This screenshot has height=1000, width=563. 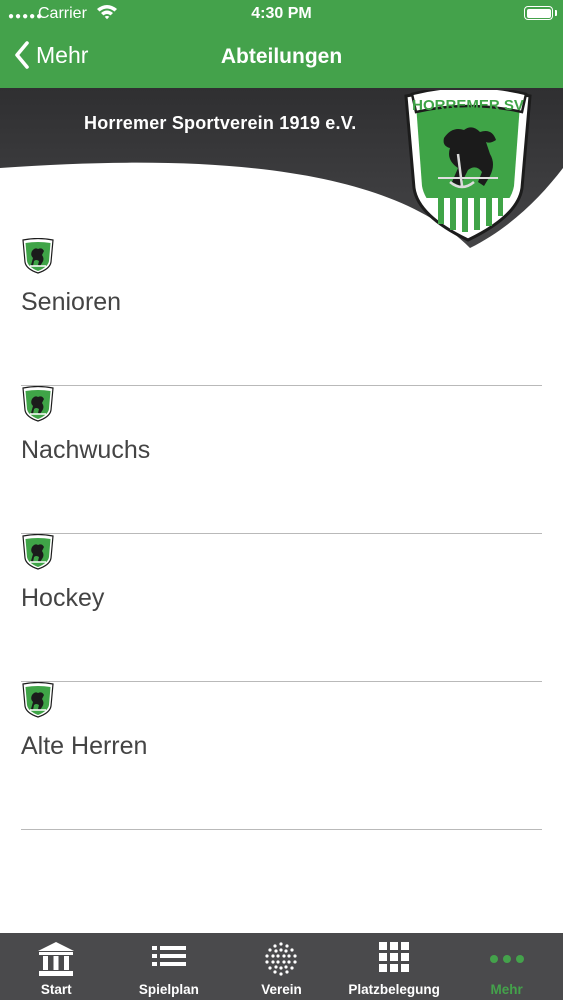 What do you see at coordinates (281, 756) in the screenshot?
I see `list-item-alte-herren: Alte Herren` at bounding box center [281, 756].